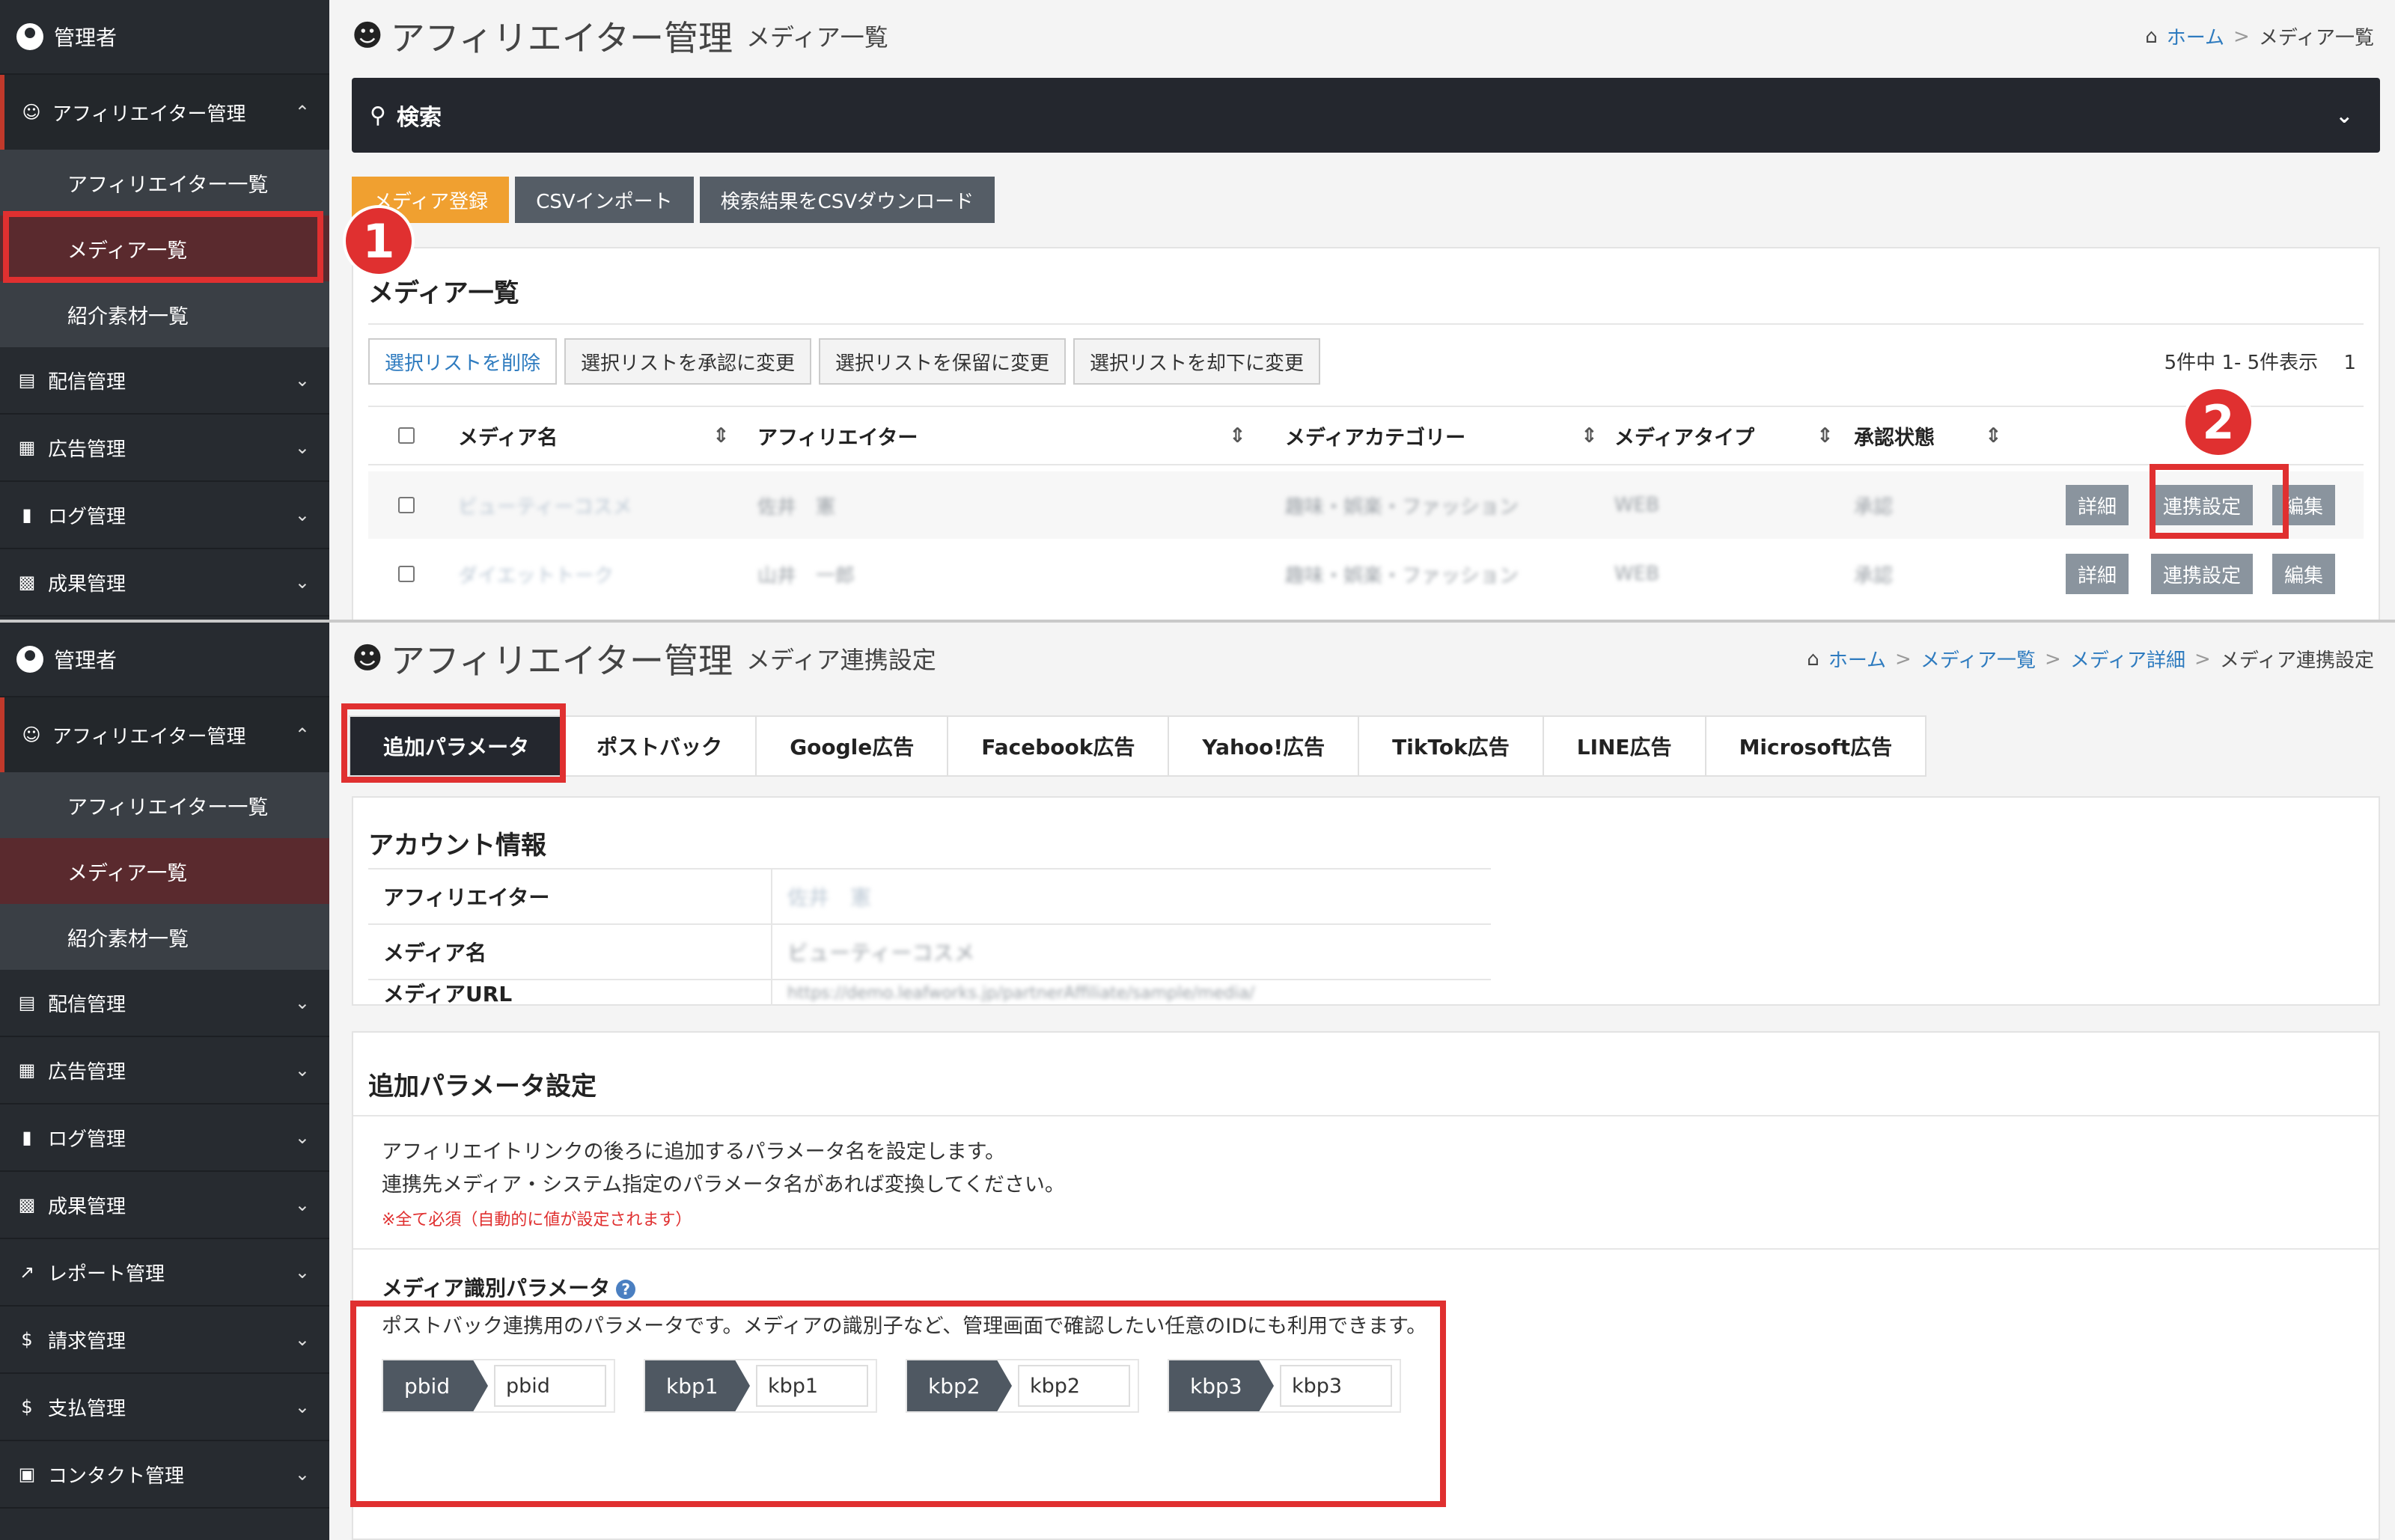 This screenshot has width=2395, height=1540. What do you see at coordinates (1816, 746) in the screenshot?
I see `tab-microsoft-ads: Microsoft広告` at bounding box center [1816, 746].